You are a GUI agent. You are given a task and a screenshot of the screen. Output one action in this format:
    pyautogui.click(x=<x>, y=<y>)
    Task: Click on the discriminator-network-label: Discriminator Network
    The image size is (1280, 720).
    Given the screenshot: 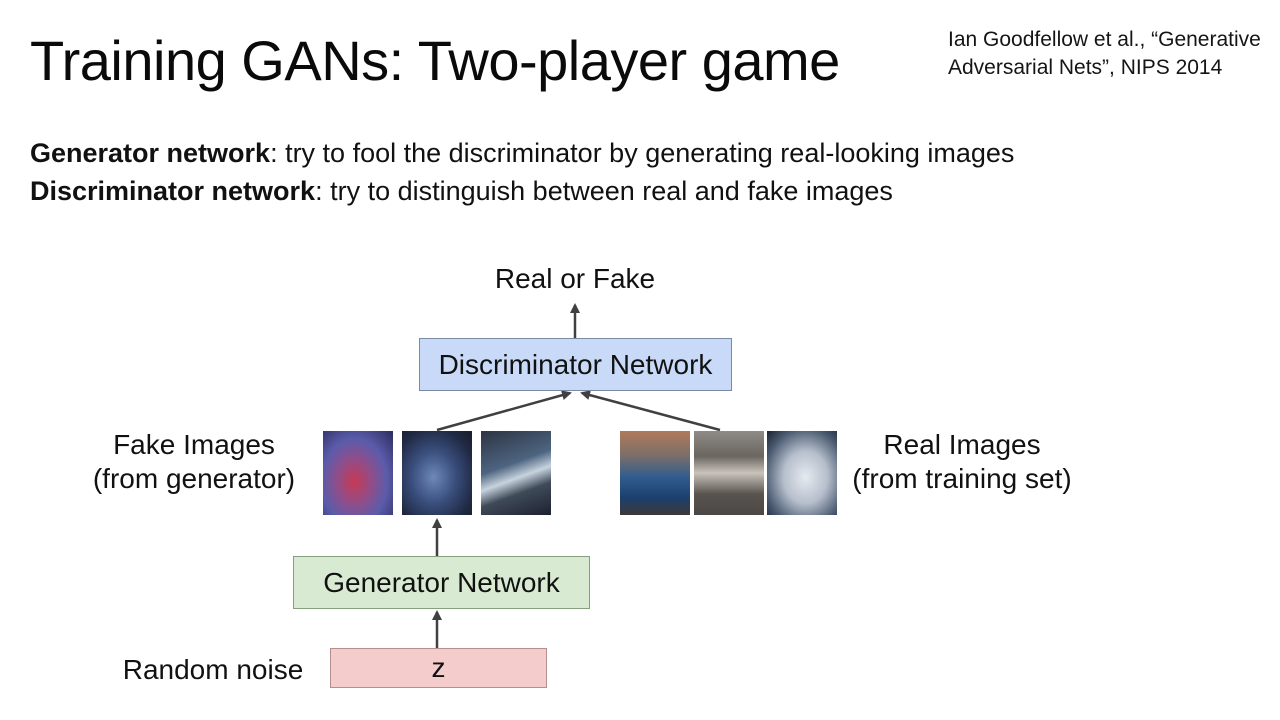 What is the action you would take?
    pyautogui.click(x=575, y=364)
    